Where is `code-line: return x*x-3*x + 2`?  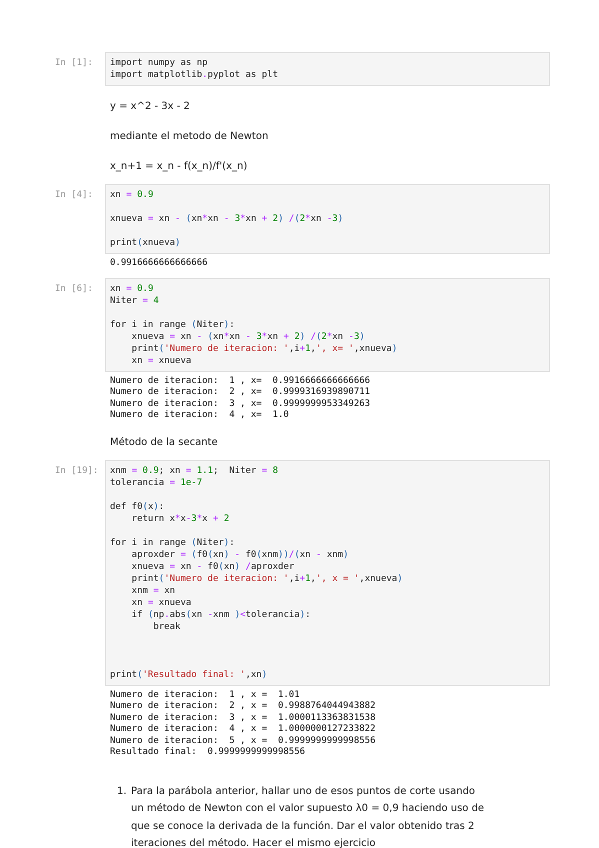 code-line: return x*x-3*x + 2 is located at coordinates (180, 518).